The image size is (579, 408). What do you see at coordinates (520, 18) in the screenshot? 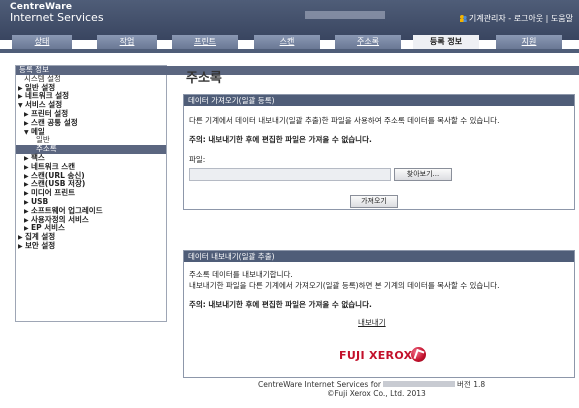
I see `user-menu-label: 기계관리자 - 로그아웃 | 도움말` at bounding box center [520, 18].